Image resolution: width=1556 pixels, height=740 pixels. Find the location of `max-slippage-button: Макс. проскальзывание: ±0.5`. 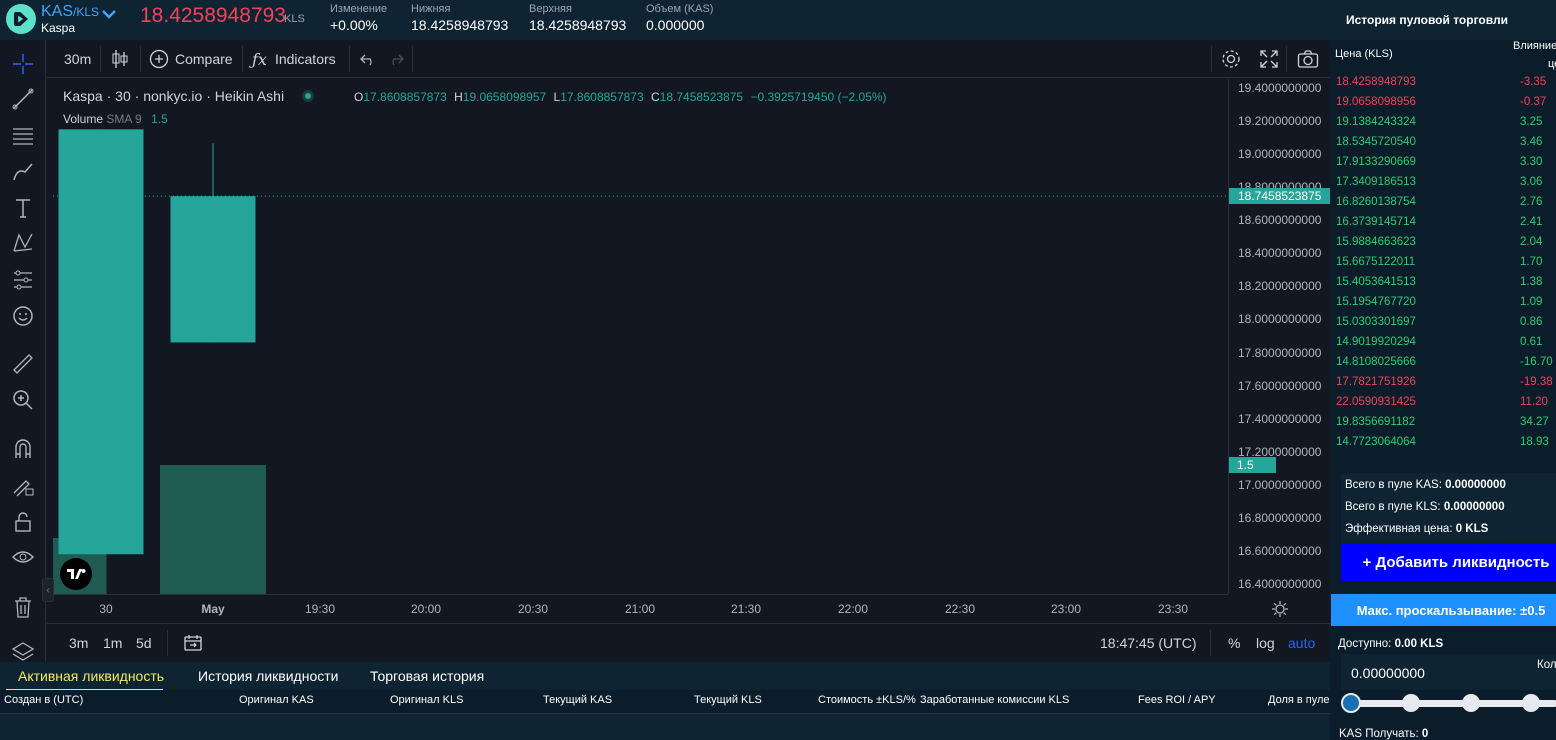

max-slippage-button: Макс. проскальзывание: ±0.5 is located at coordinates (1443, 610).